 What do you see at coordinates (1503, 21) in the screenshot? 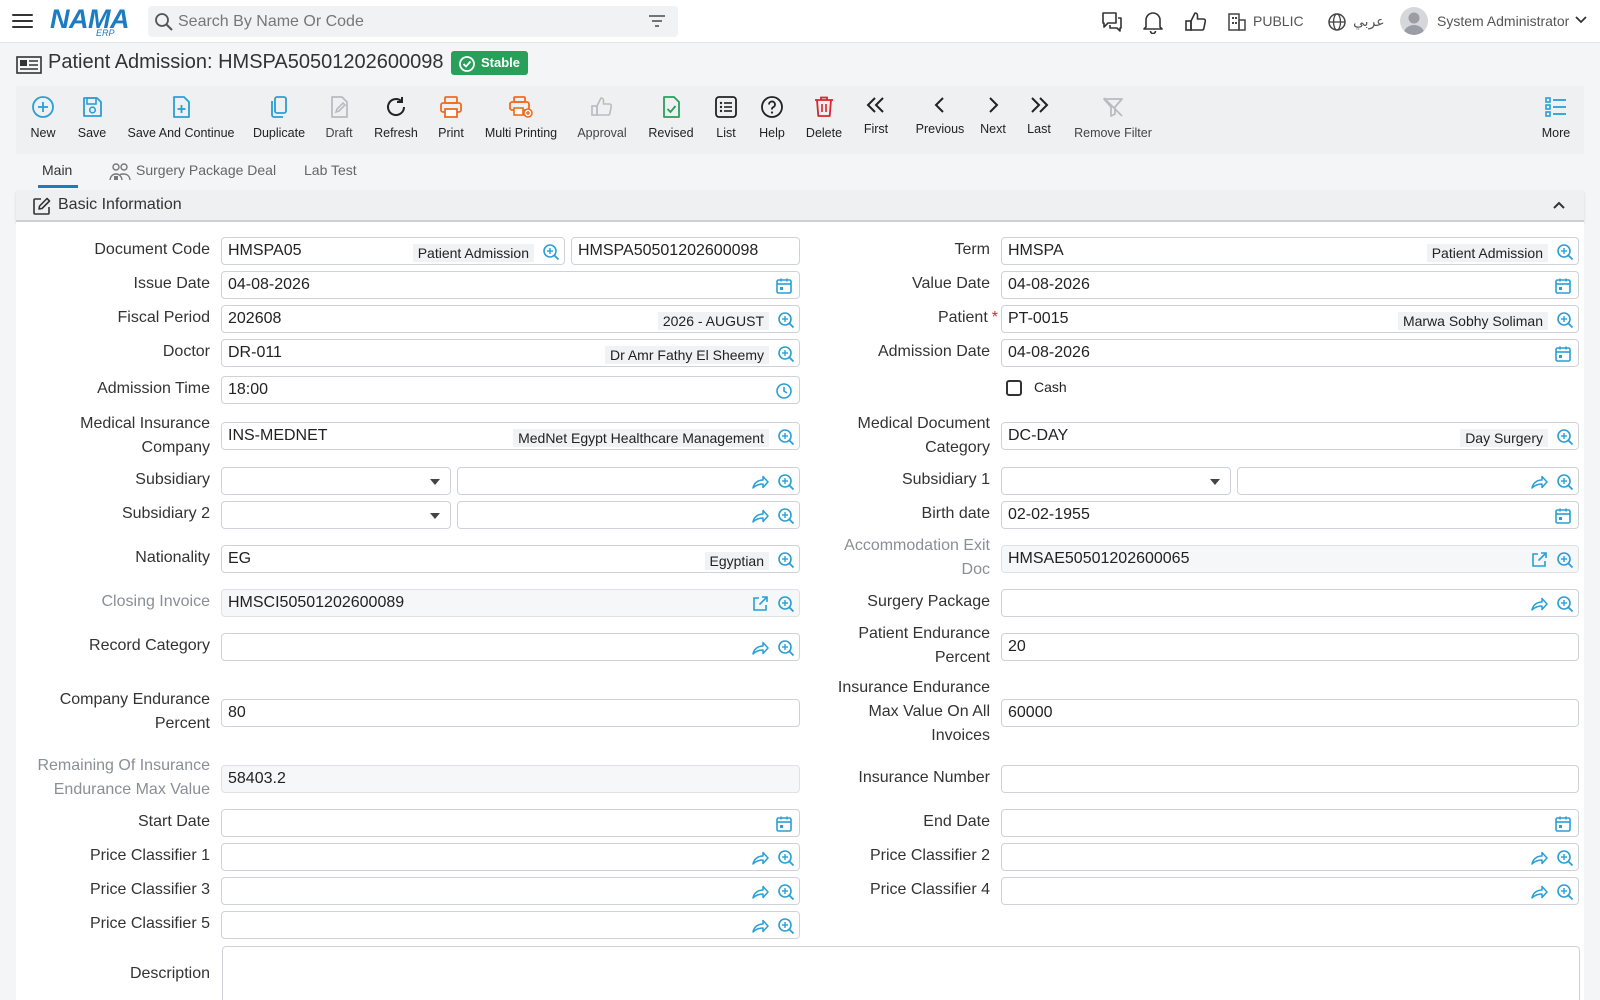
I see `user-name: System Administrator` at bounding box center [1503, 21].